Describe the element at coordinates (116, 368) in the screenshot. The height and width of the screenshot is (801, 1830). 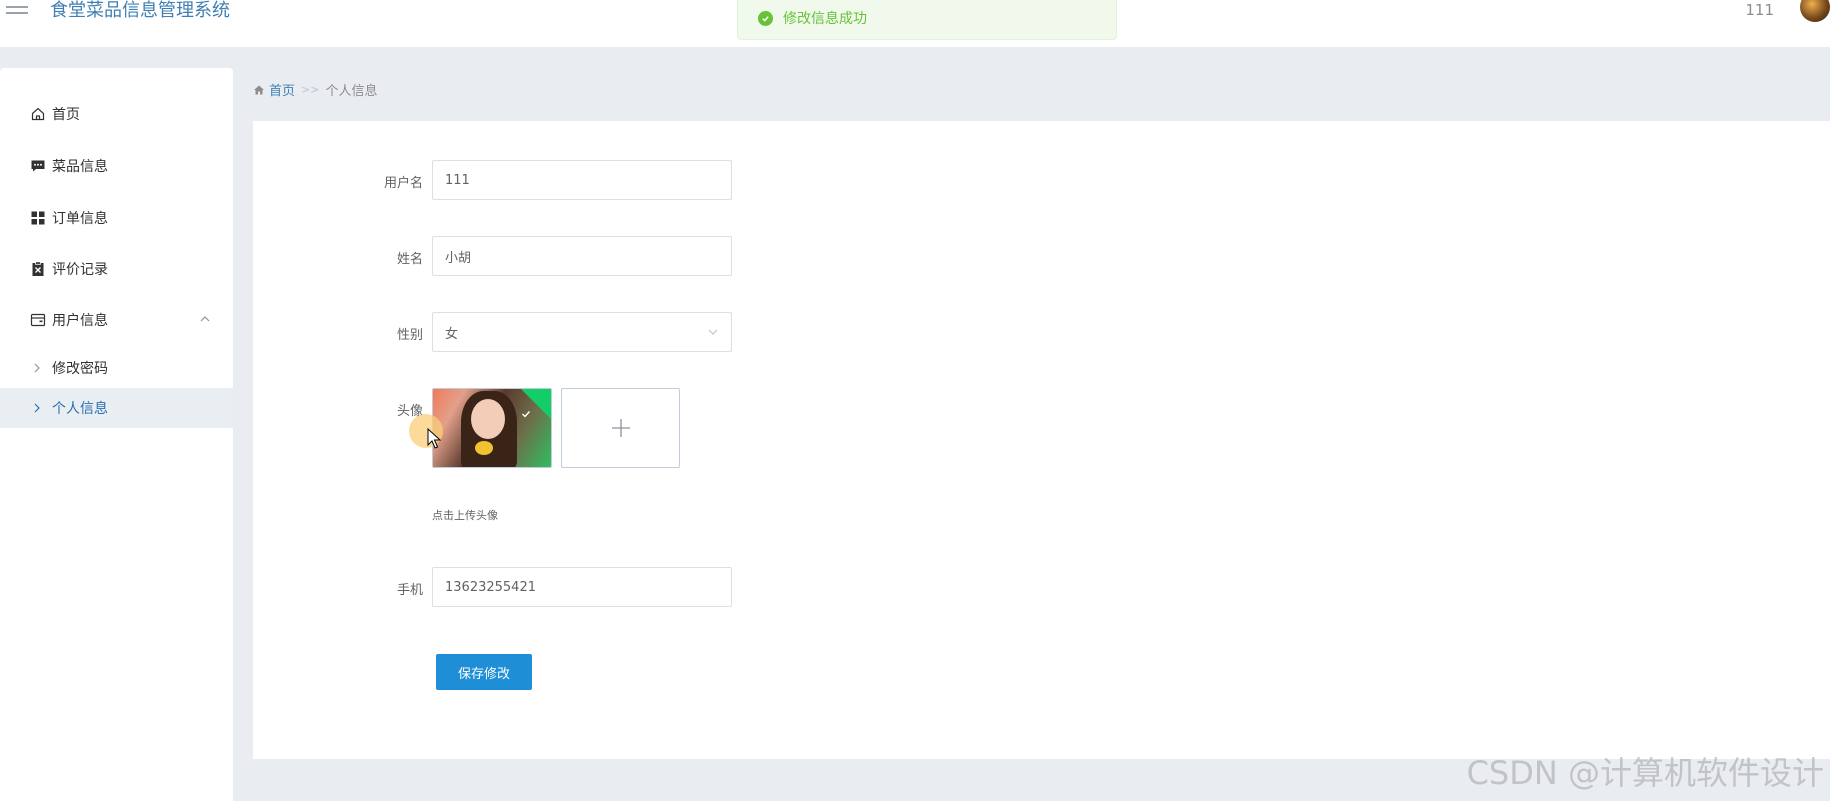
I see `sidebar-subitem-change-password: 修改密码` at that location.